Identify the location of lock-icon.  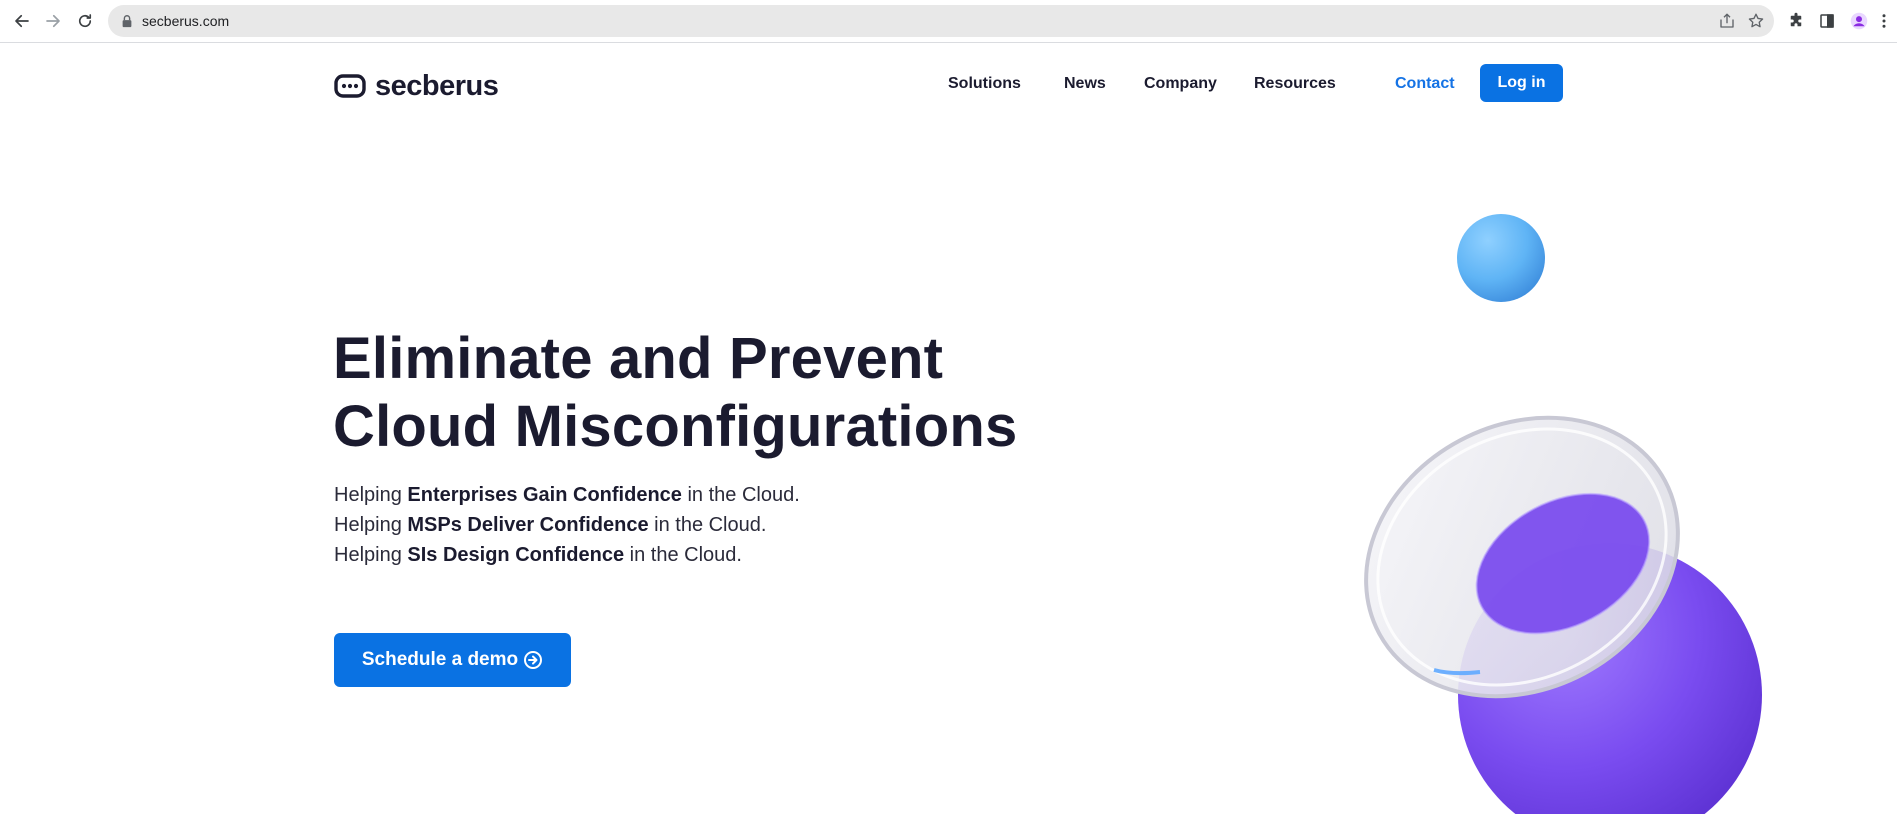
(127, 21).